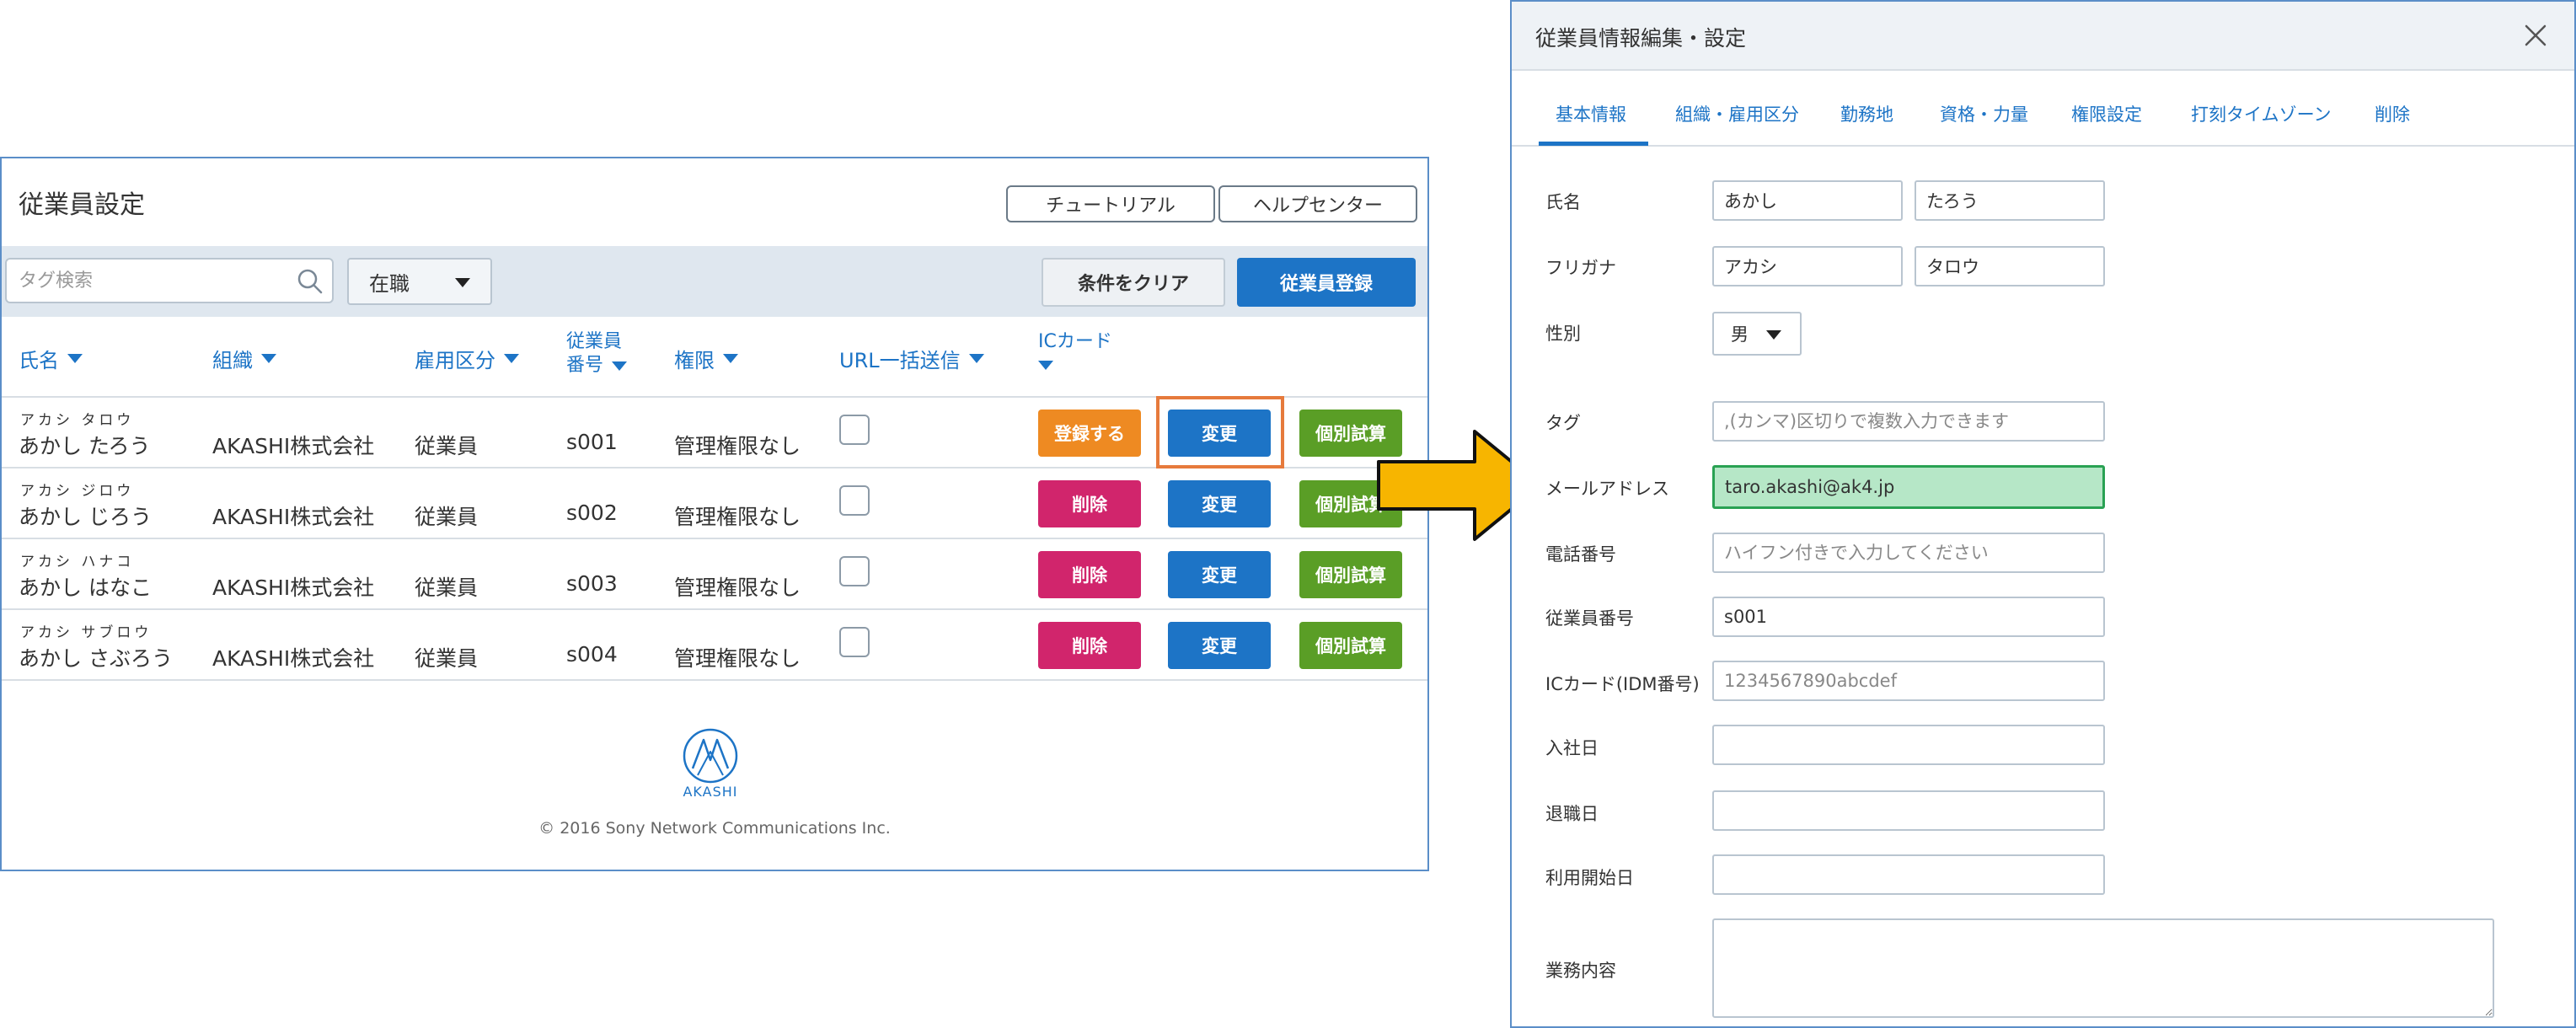  Describe the element at coordinates (77, 420) in the screenshot. I see `name-kana: アカシ タロウ` at that location.